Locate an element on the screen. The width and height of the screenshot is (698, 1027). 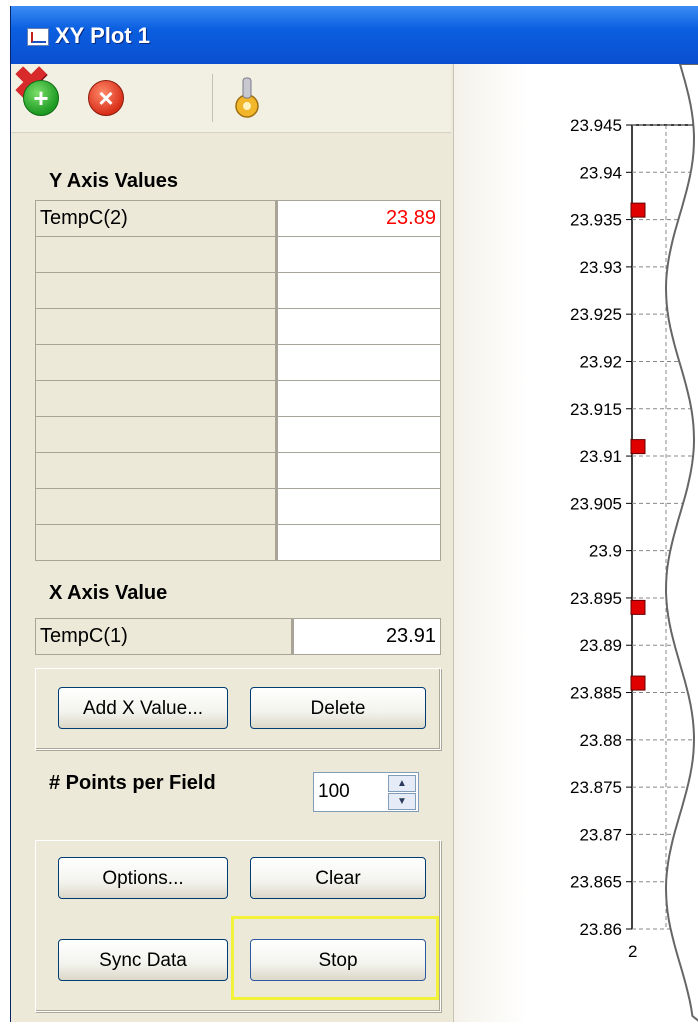
x-axis-row: TempC(1) 23.91 is located at coordinates (238, 636).